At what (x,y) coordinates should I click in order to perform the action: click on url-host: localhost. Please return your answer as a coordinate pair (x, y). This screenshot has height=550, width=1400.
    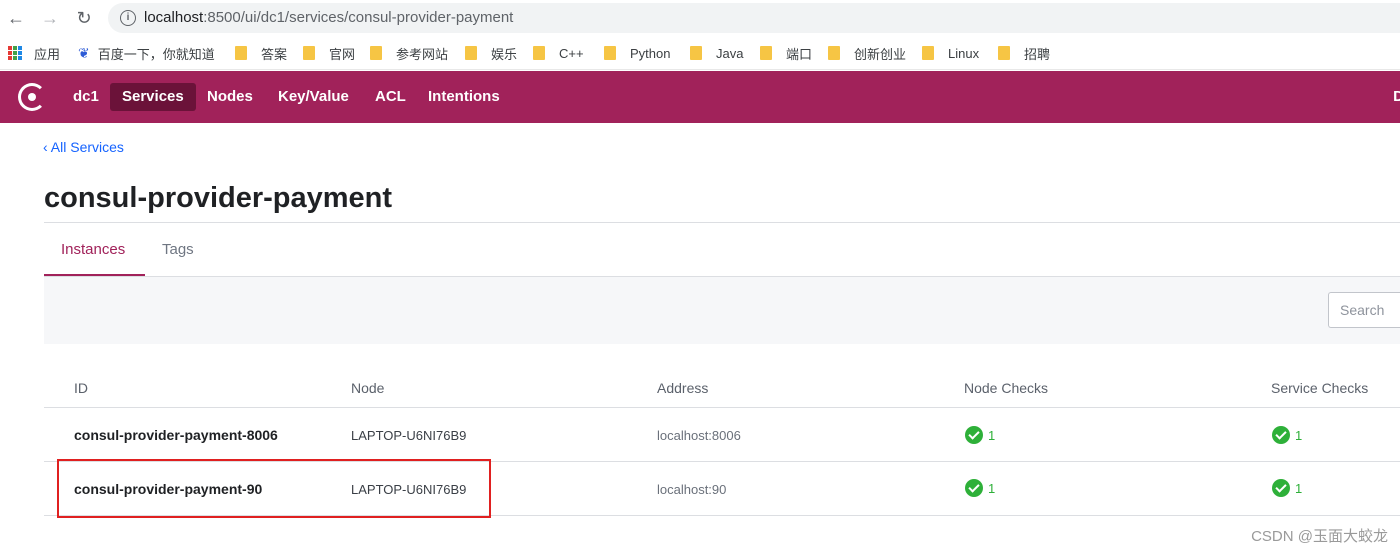
    Looking at the image, I should click on (174, 17).